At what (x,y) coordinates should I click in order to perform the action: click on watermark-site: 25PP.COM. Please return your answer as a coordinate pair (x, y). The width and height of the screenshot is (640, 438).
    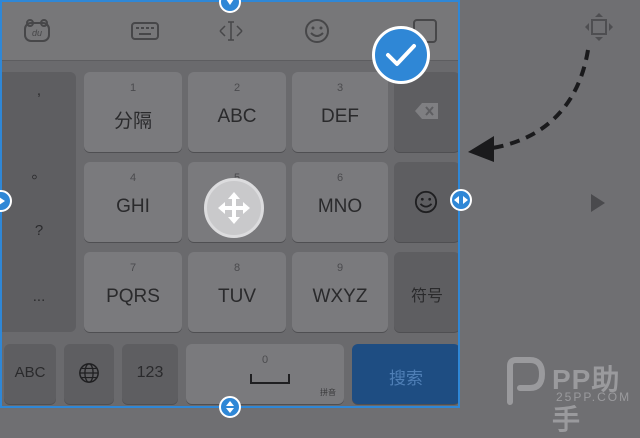
    Looking at the image, I should click on (594, 397).